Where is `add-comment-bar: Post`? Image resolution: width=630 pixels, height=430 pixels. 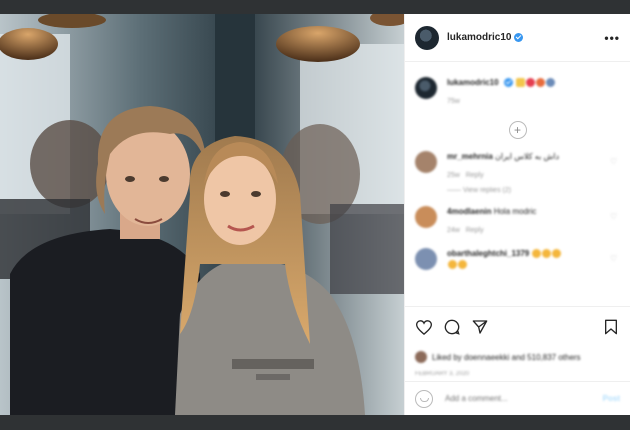 add-comment-bar: Post is located at coordinates (517, 398).